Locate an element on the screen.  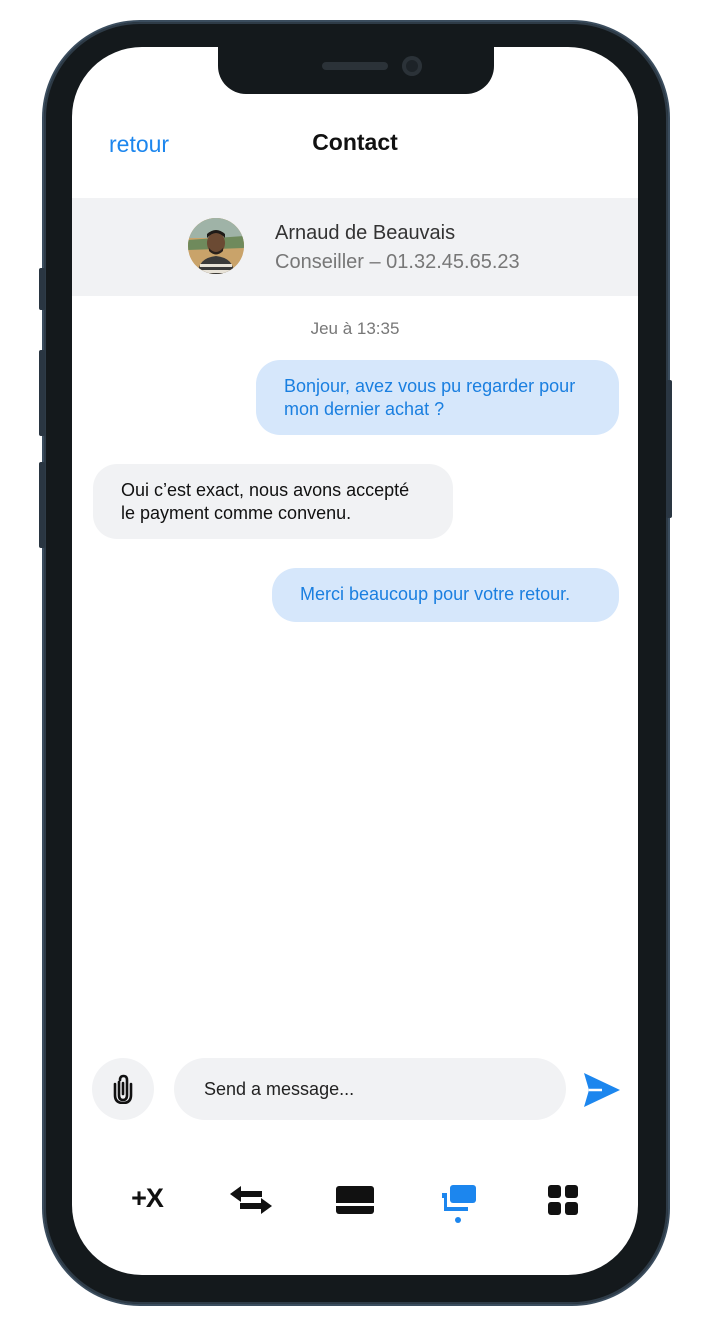
active-tab-indicator is located at coordinates (458, 1220).